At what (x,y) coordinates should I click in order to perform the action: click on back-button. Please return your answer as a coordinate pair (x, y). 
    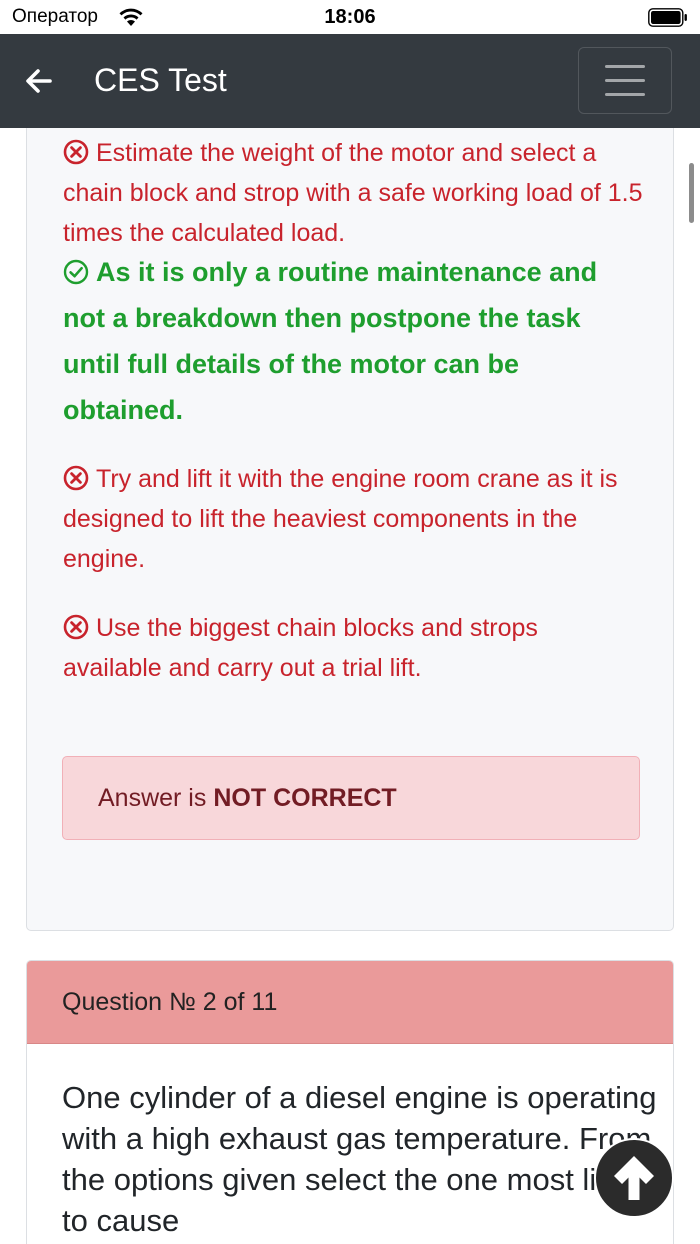
    Looking at the image, I should click on (39, 81).